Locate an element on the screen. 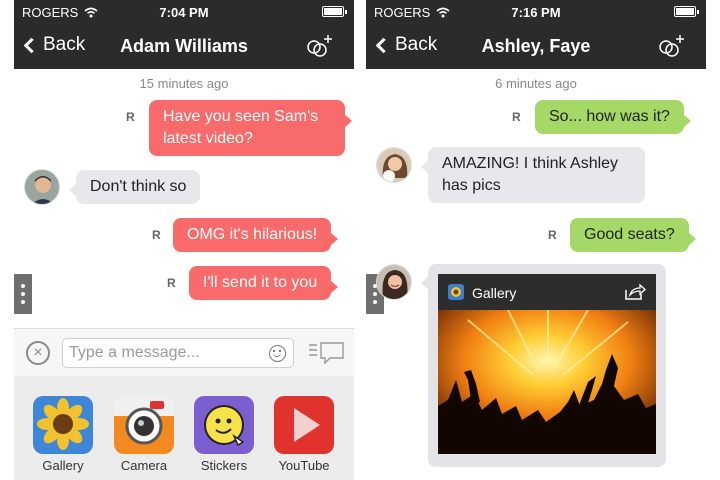 This screenshot has height=480, width=720. app-stickers: Stickers is located at coordinates (224, 434).